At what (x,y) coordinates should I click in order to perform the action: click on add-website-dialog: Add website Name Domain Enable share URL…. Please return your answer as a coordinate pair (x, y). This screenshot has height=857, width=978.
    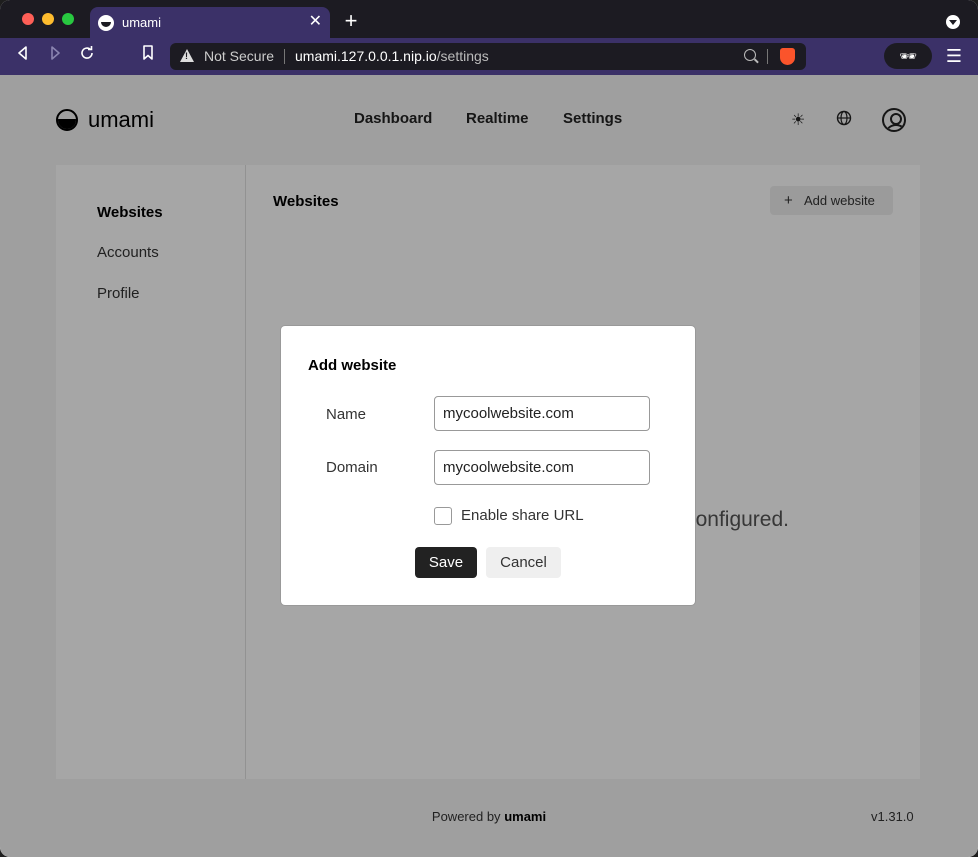
    Looking at the image, I should click on (488, 465).